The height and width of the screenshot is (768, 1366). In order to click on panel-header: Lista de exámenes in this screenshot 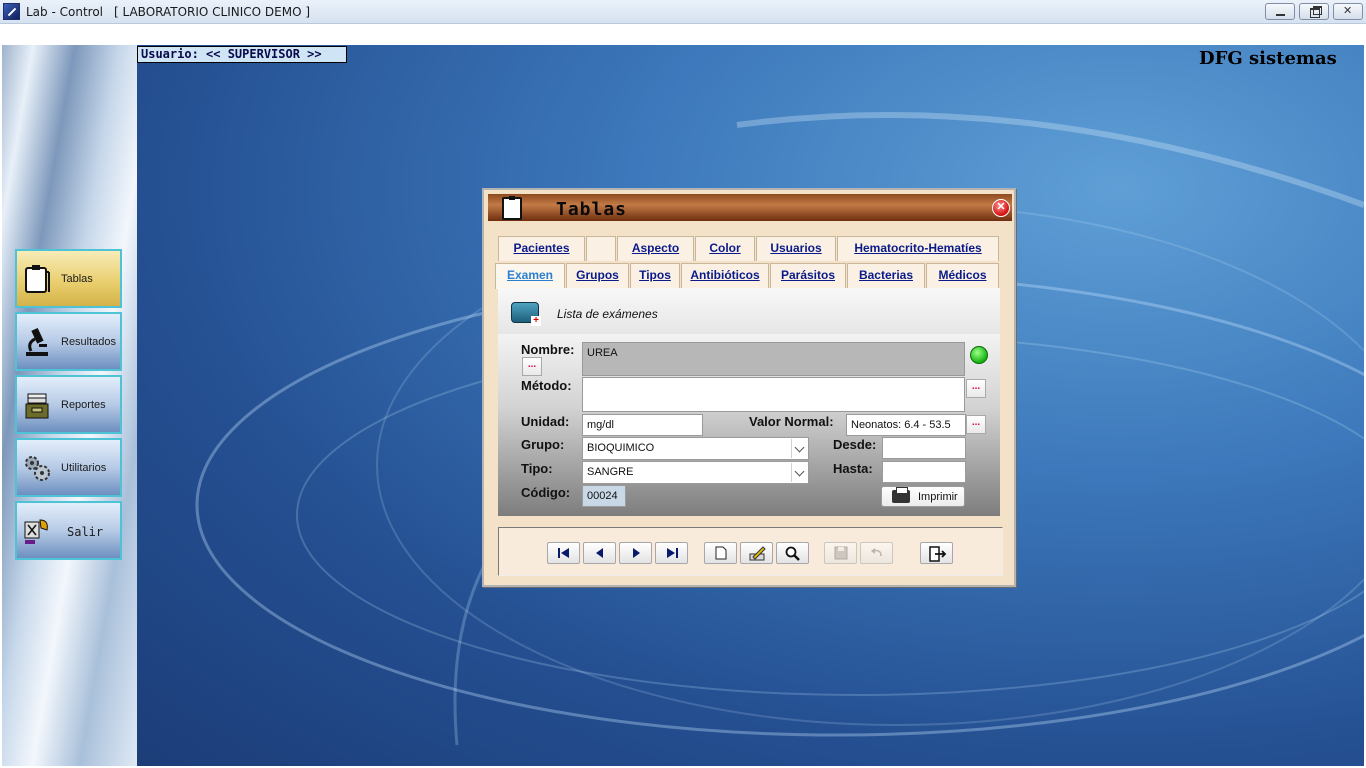, I will do `click(749, 311)`.